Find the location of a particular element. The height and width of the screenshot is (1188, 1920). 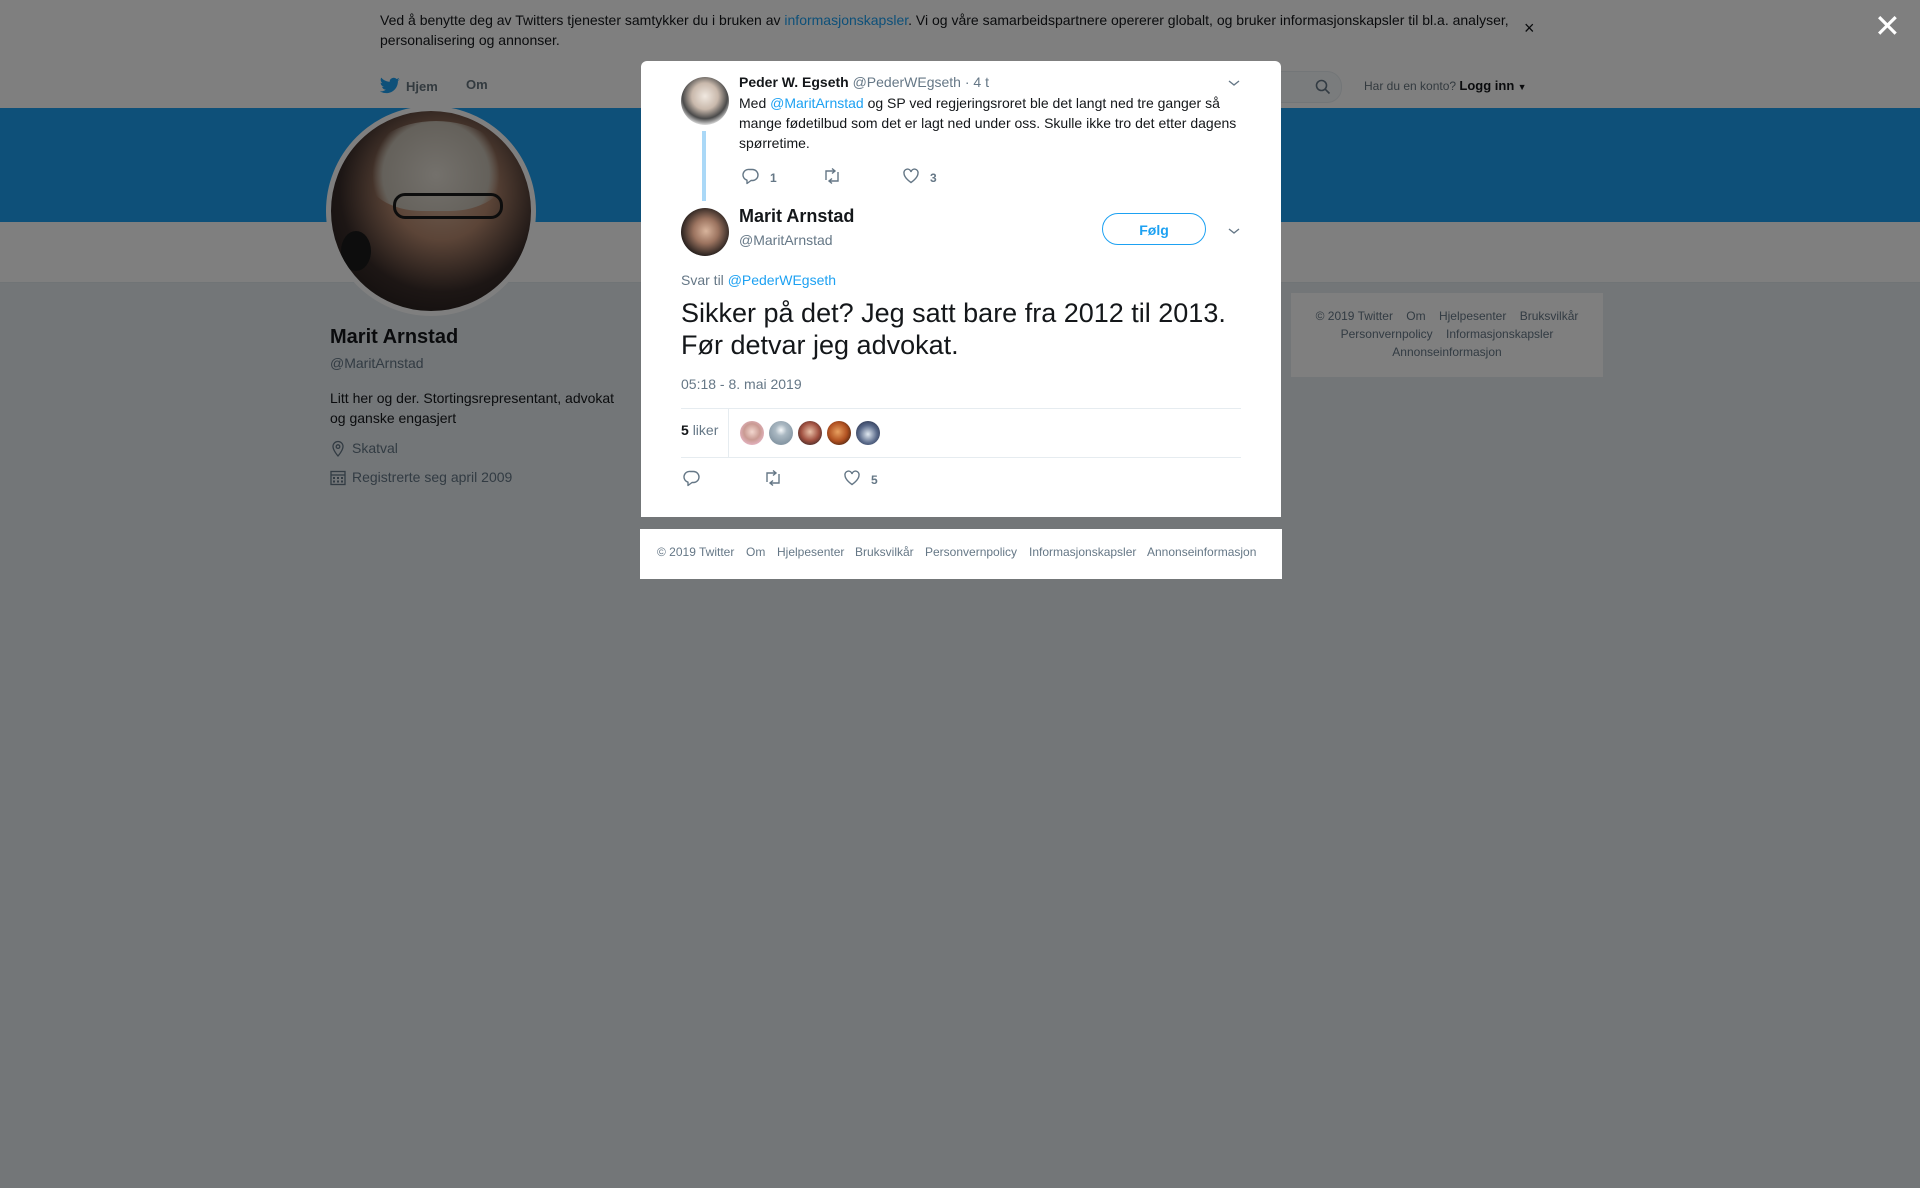

main-tweet-timestamp: 05:18 - 8. mai 2019 is located at coordinates (741, 384).